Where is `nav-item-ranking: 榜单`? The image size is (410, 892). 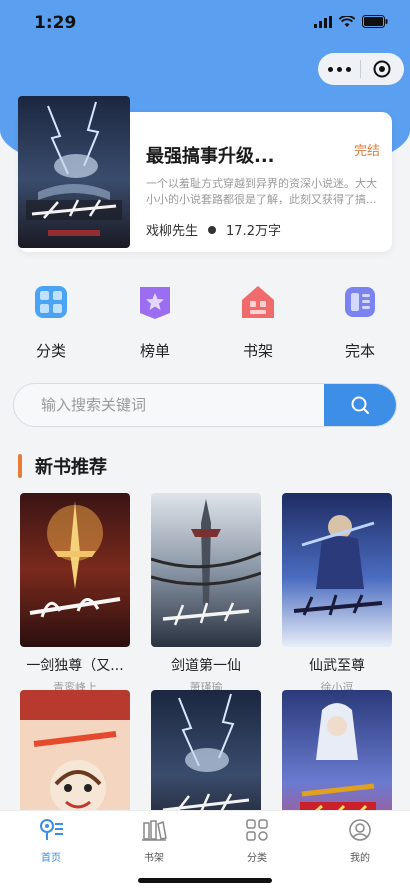 nav-item-ranking: 榜单 is located at coordinates (155, 321).